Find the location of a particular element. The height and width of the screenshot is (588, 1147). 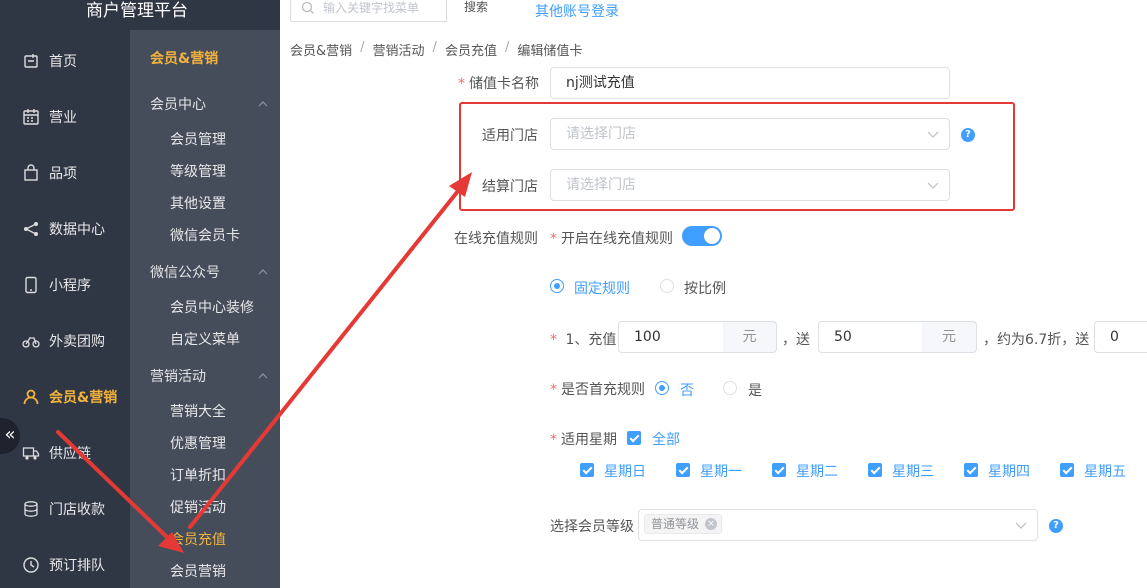

rule-fixed-label: 固定规则 is located at coordinates (602, 288).